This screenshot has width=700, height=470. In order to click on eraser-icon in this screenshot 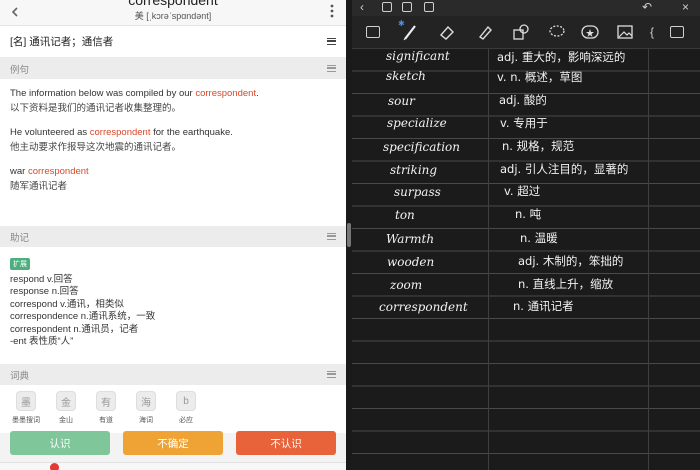, I will do `click(447, 32)`.